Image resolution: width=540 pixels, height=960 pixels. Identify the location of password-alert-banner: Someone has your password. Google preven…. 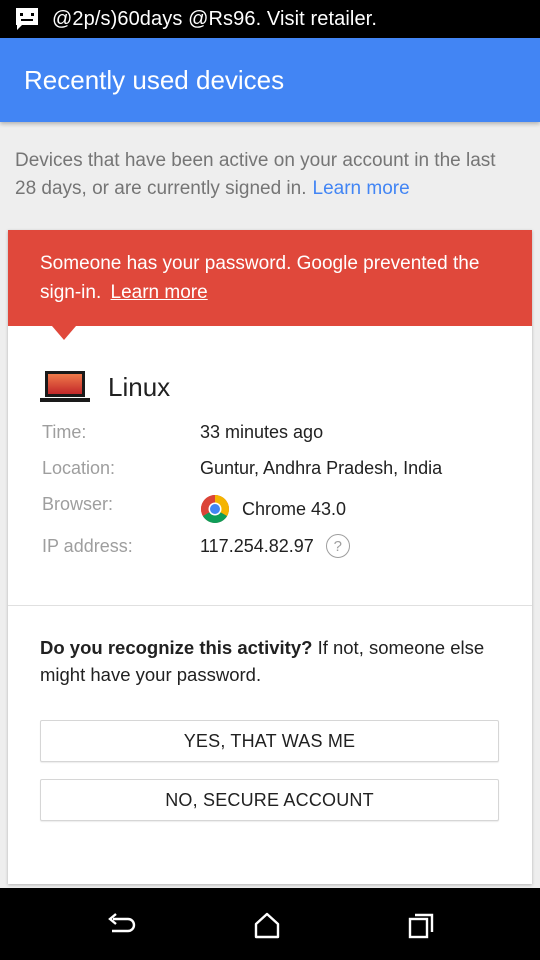
(270, 285).